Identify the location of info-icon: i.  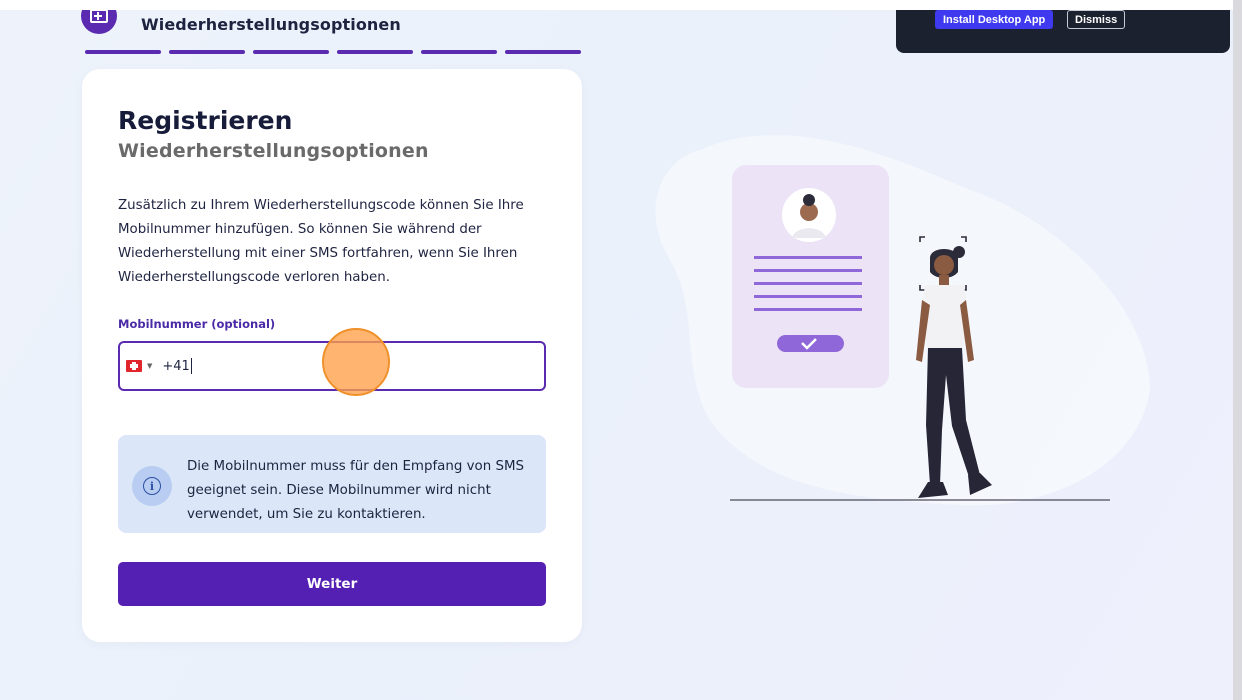
(152, 486).